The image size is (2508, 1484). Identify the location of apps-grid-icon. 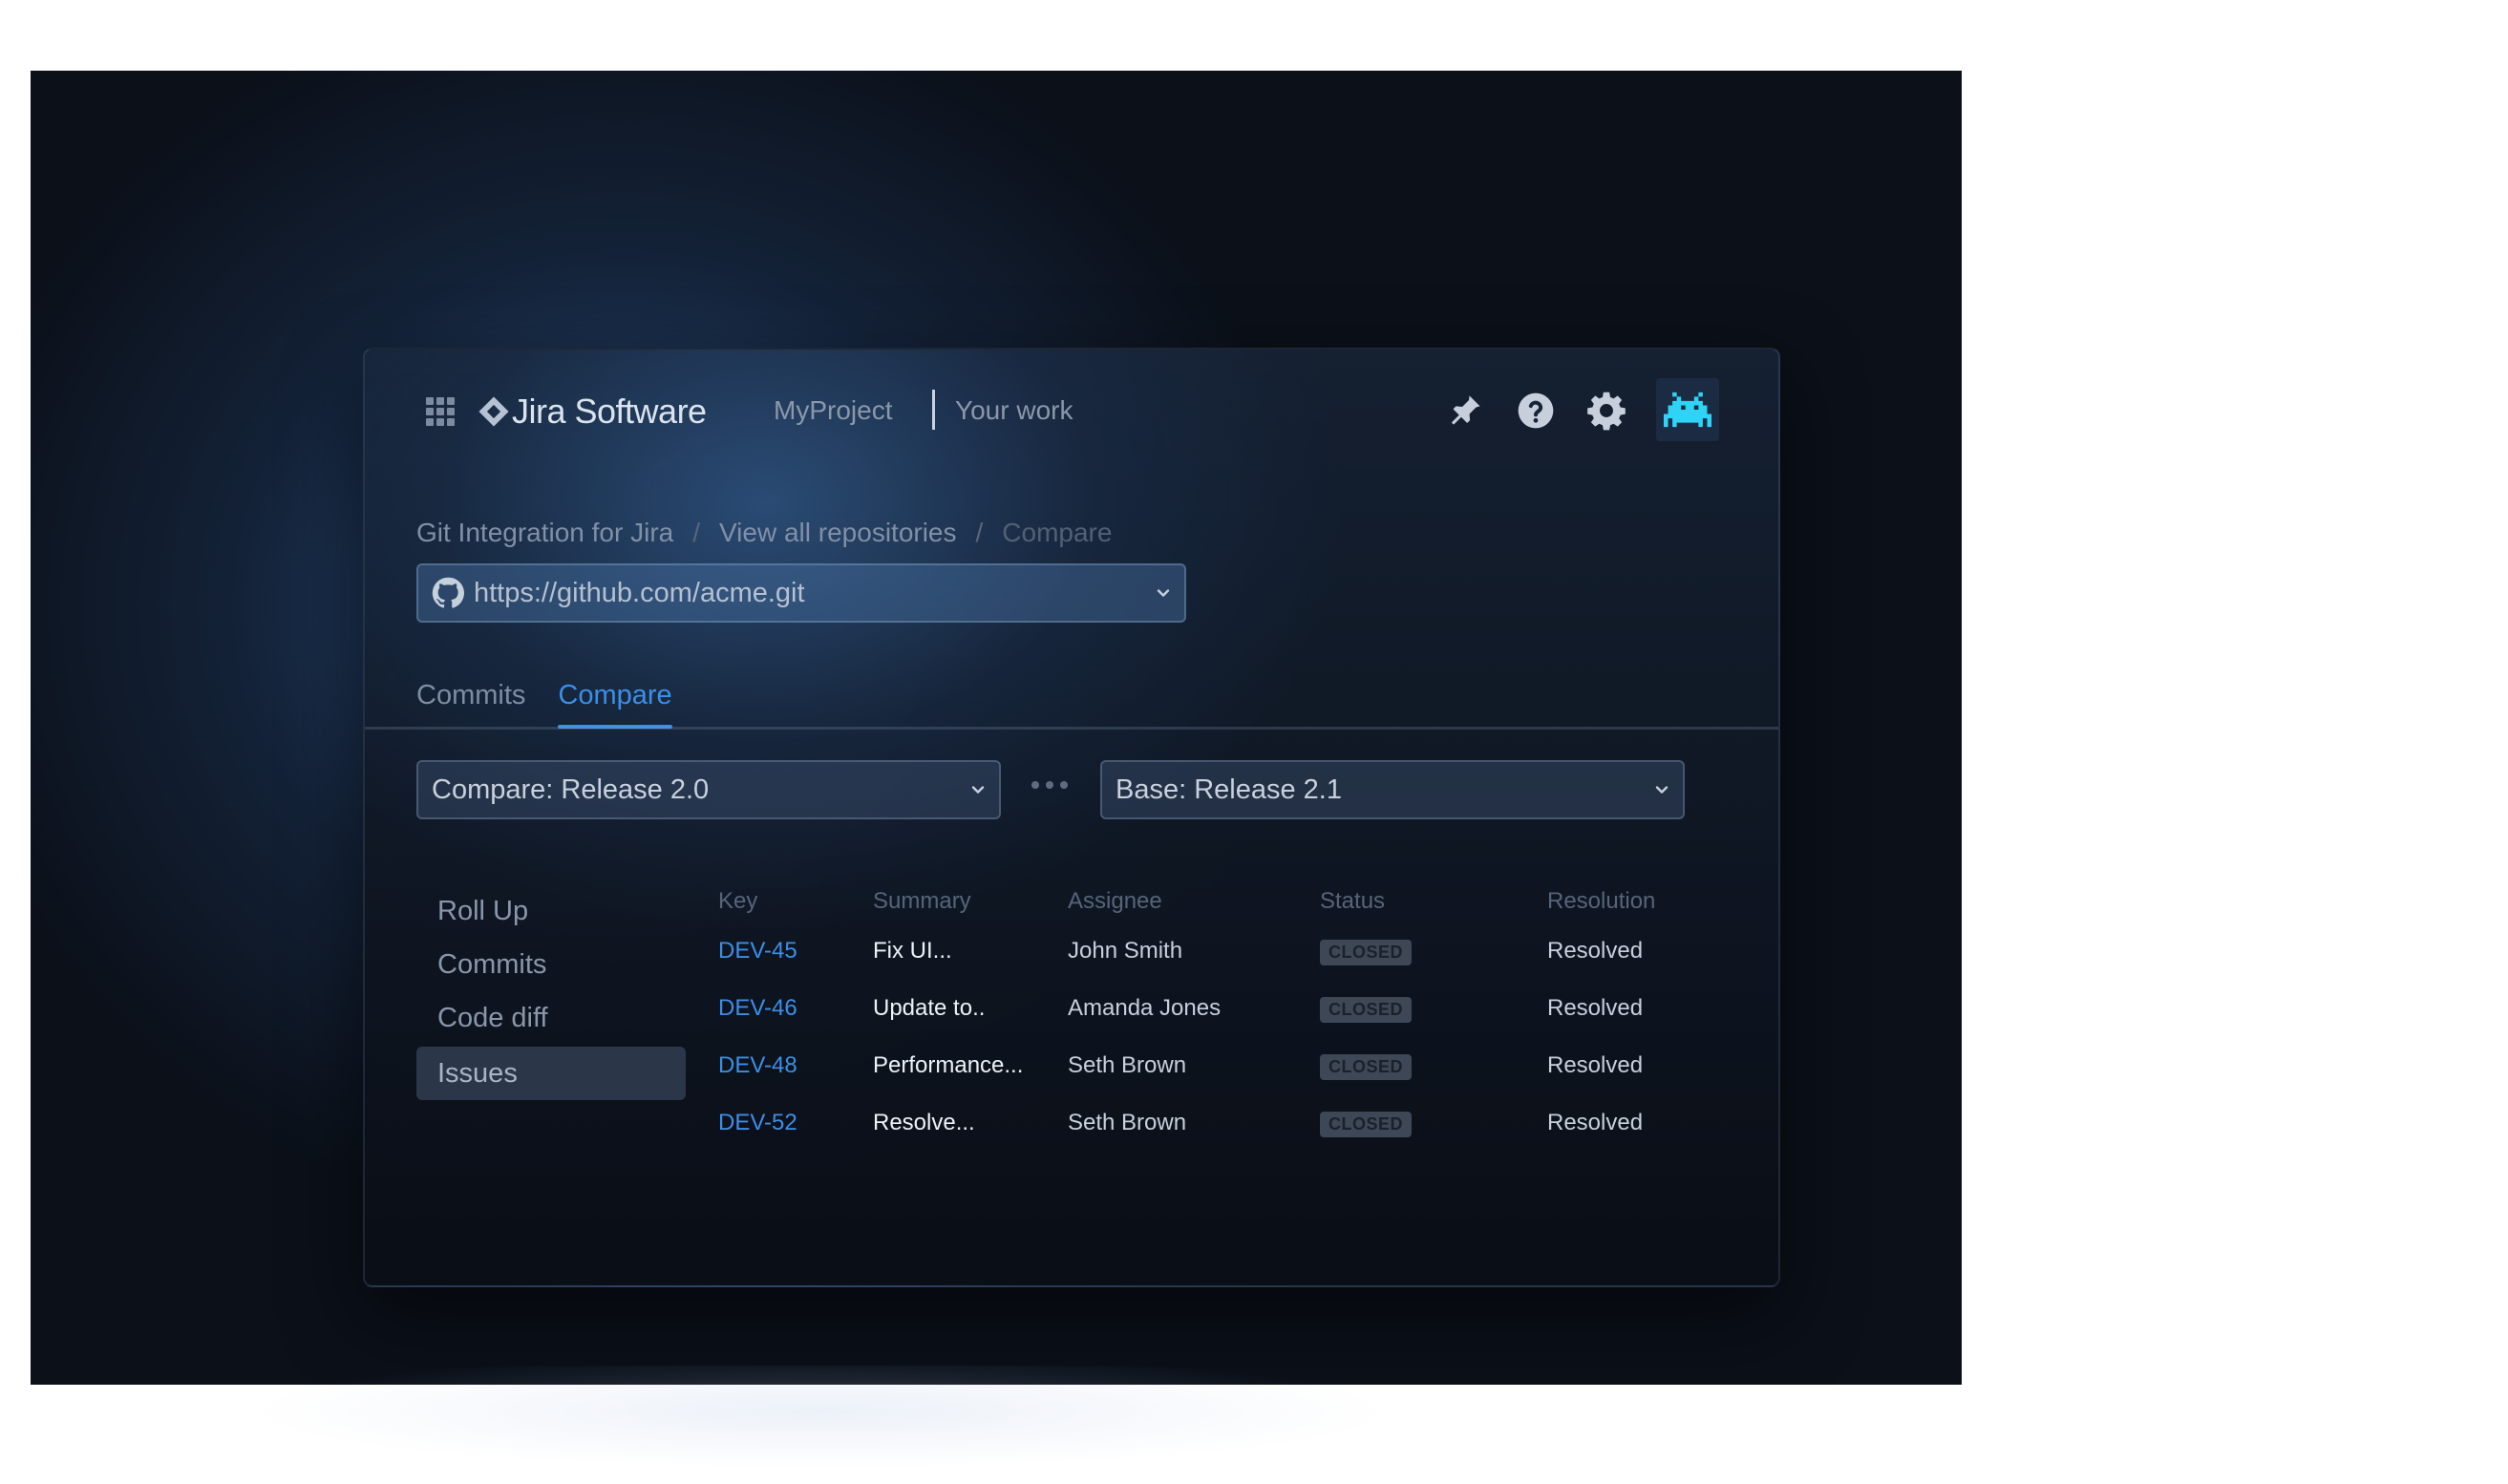
(440, 412).